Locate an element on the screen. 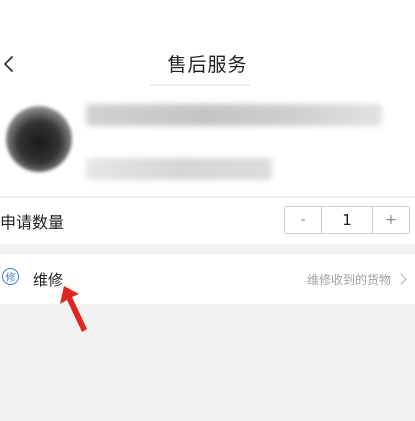 The width and height of the screenshot is (415, 421). chevron-right-icon is located at coordinates (403, 279).